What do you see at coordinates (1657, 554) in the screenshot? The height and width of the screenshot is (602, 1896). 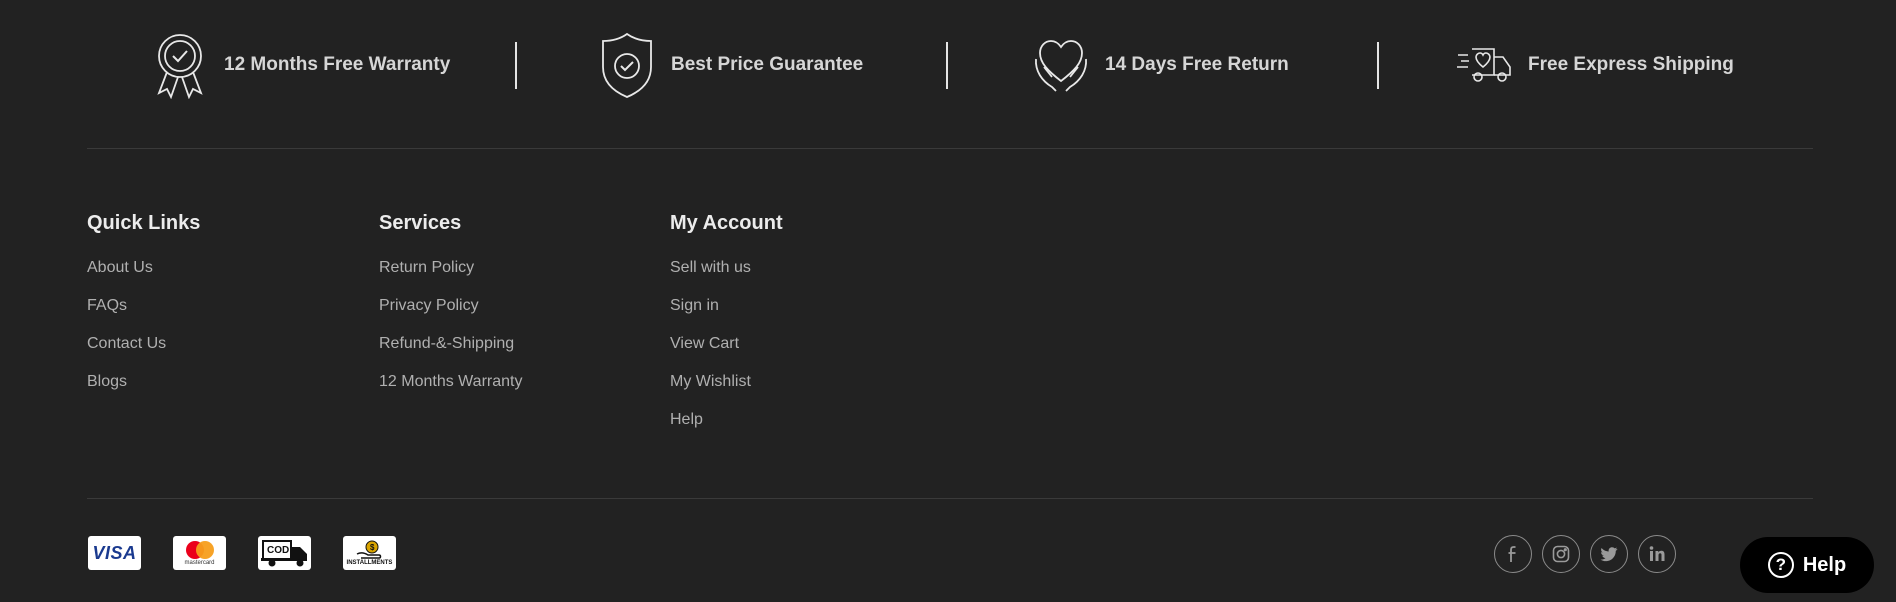 I see `linkedin-icon` at bounding box center [1657, 554].